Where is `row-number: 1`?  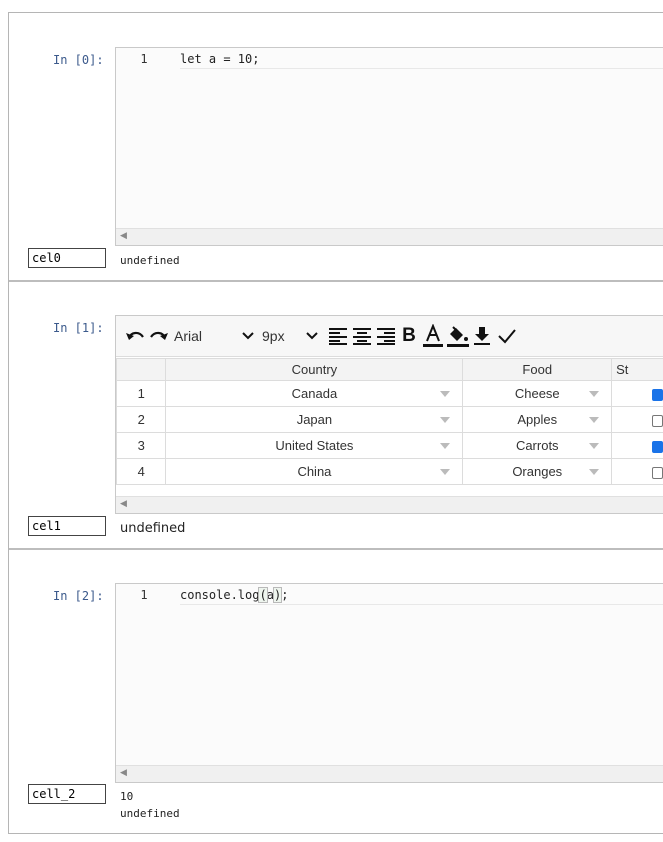 row-number: 1 is located at coordinates (141, 393).